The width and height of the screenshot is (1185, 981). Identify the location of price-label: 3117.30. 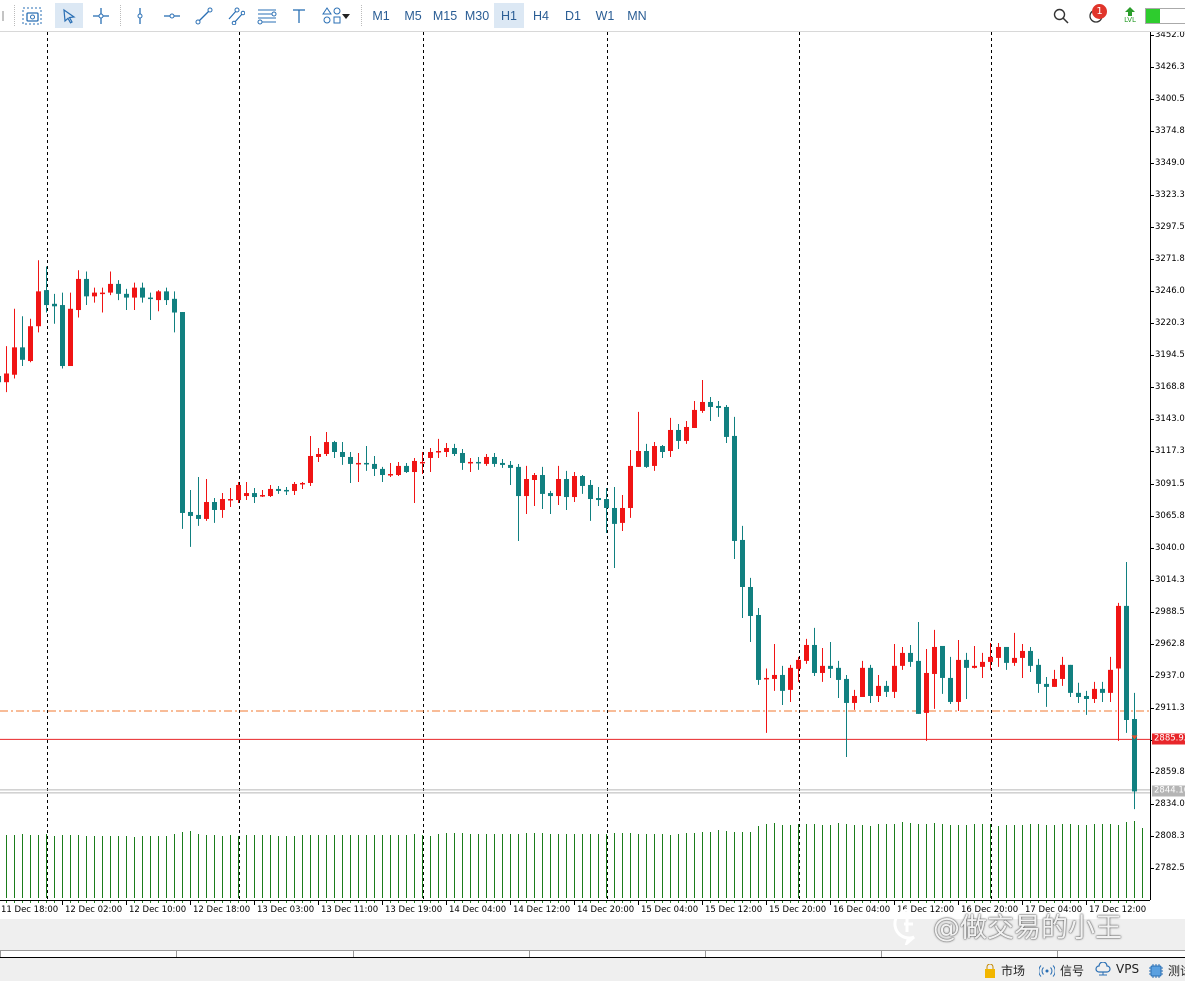
(1170, 451).